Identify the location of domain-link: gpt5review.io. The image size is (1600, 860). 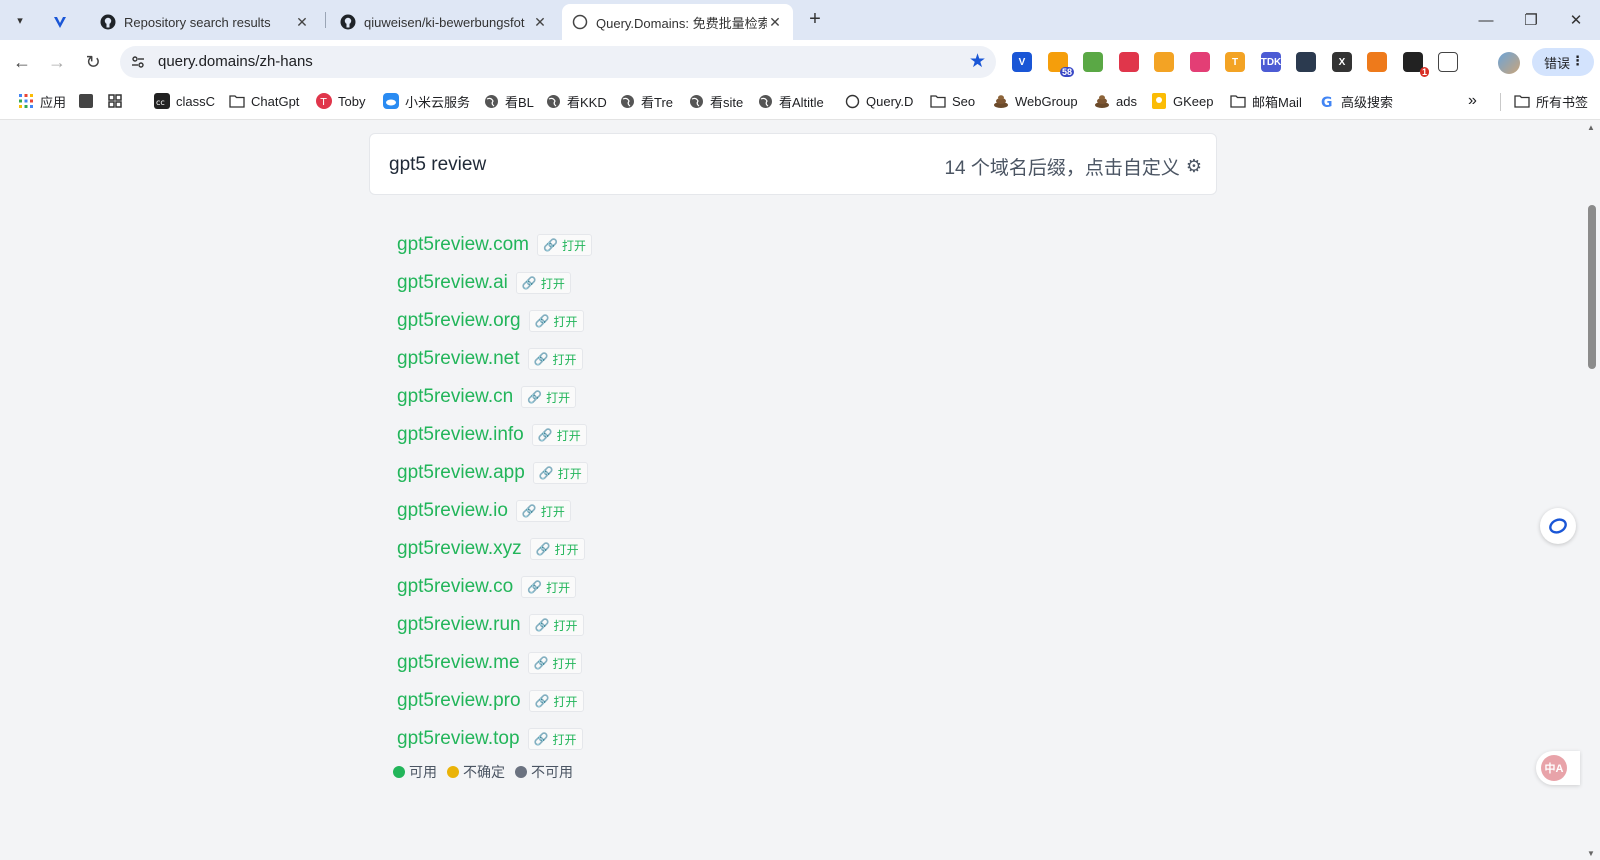
(452, 511).